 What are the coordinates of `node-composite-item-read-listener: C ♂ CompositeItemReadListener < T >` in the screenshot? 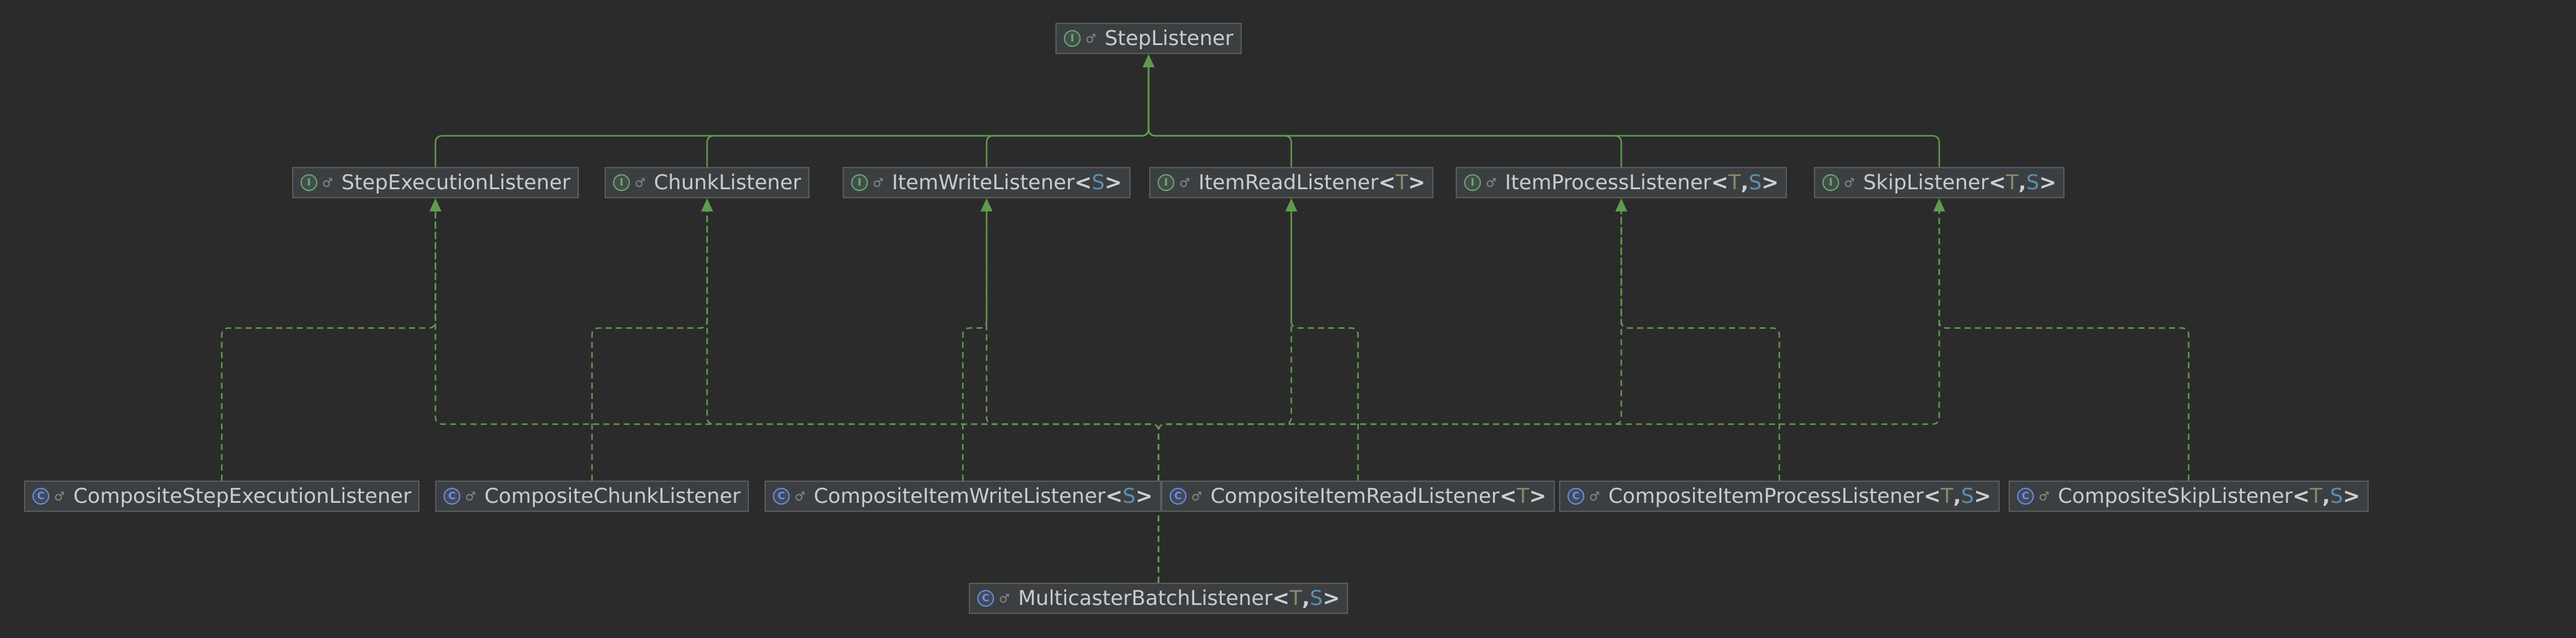 It's located at (1358, 496).